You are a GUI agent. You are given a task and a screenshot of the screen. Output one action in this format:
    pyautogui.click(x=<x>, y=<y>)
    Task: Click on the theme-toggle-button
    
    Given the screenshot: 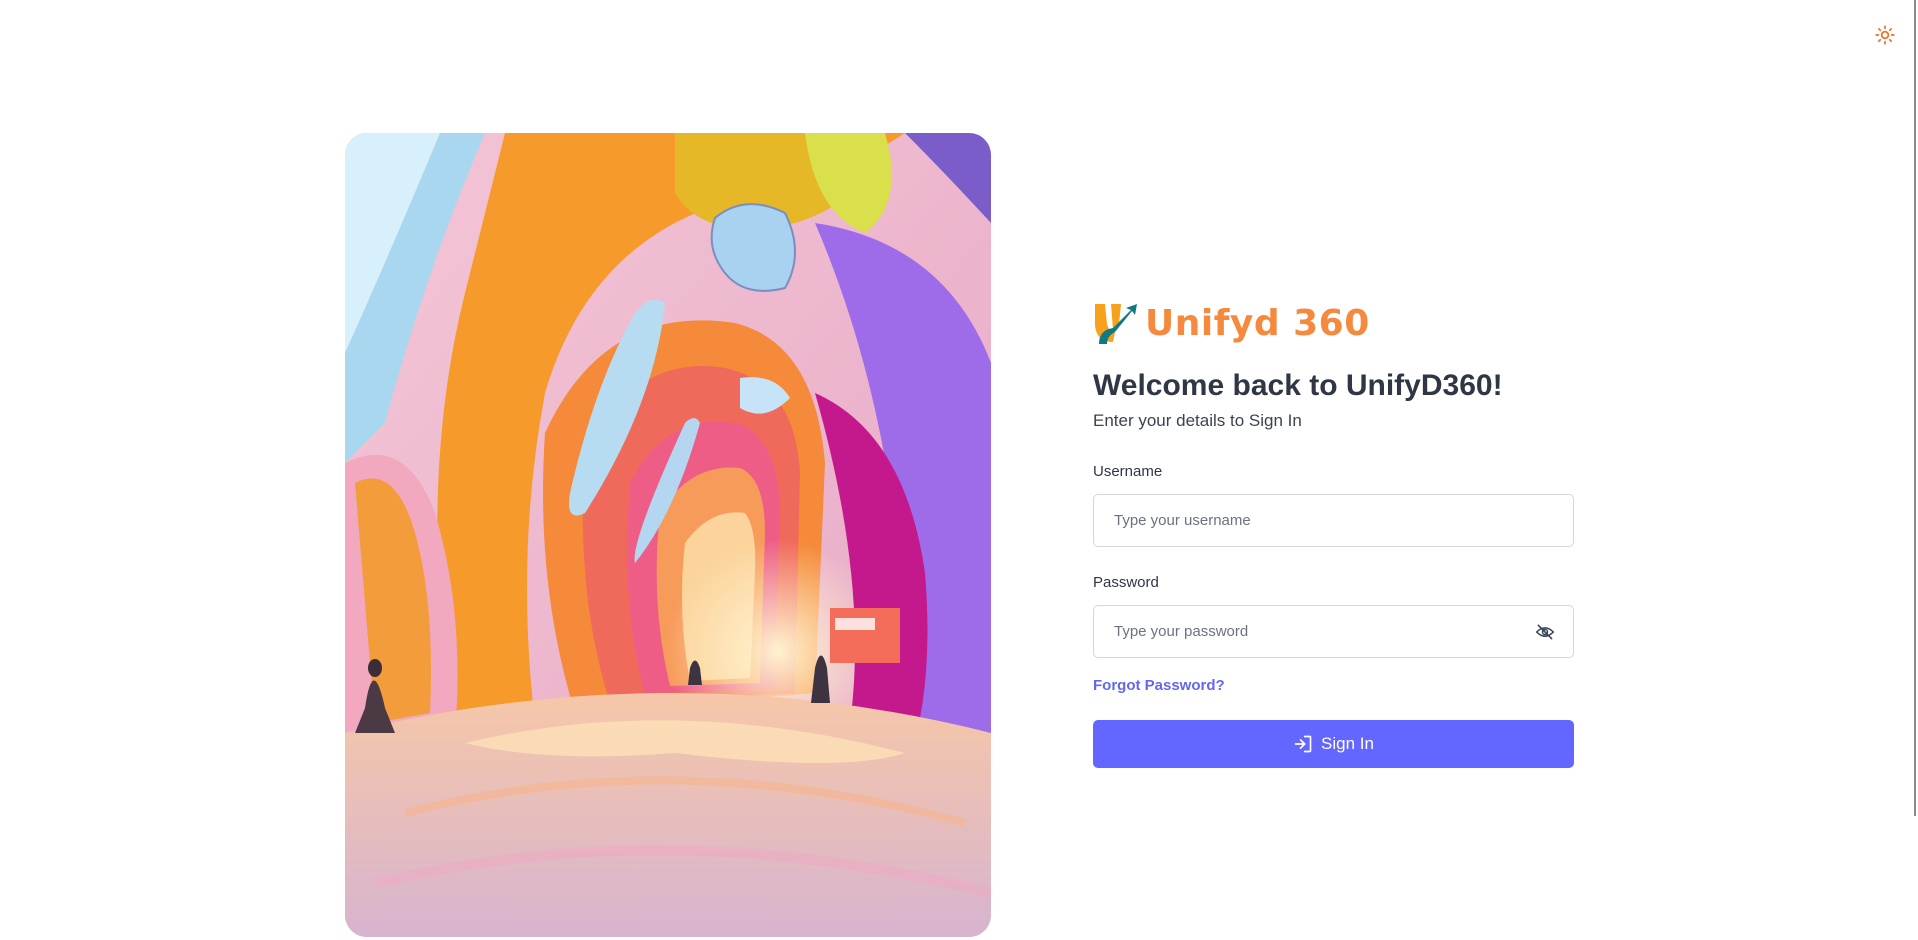 What is the action you would take?
    pyautogui.click(x=1885, y=35)
    